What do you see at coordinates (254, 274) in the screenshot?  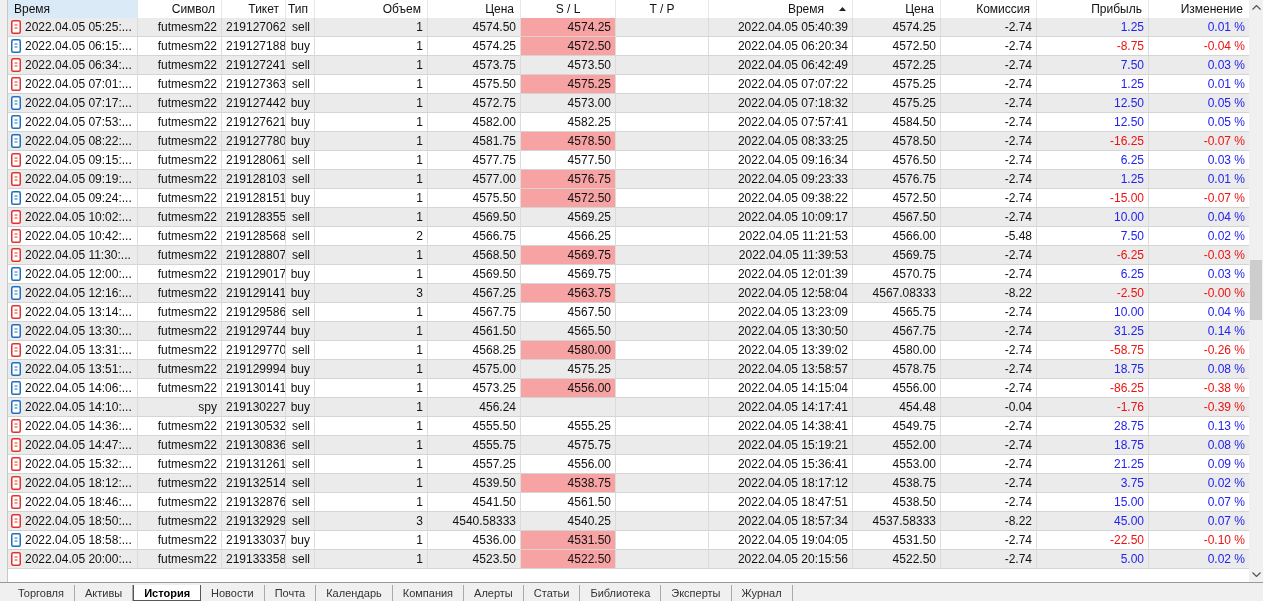 I see `table-cell: 219129017` at bounding box center [254, 274].